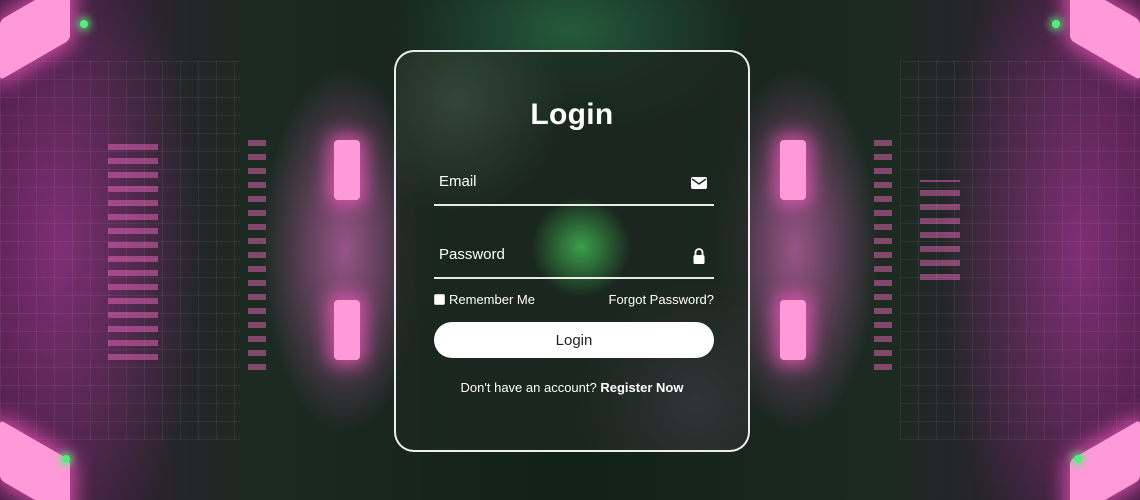  I want to click on left-neon-lower, so click(347, 330).